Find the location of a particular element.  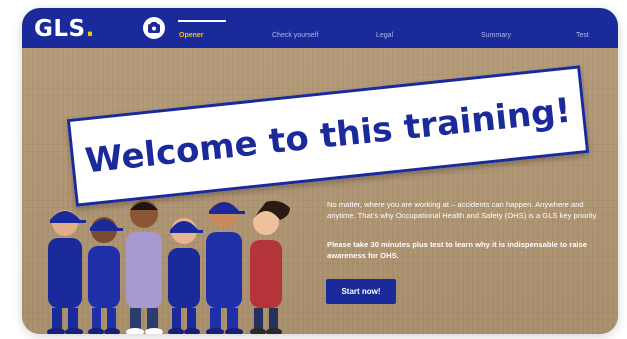

tab-summary: Summary is located at coordinates (496, 35).